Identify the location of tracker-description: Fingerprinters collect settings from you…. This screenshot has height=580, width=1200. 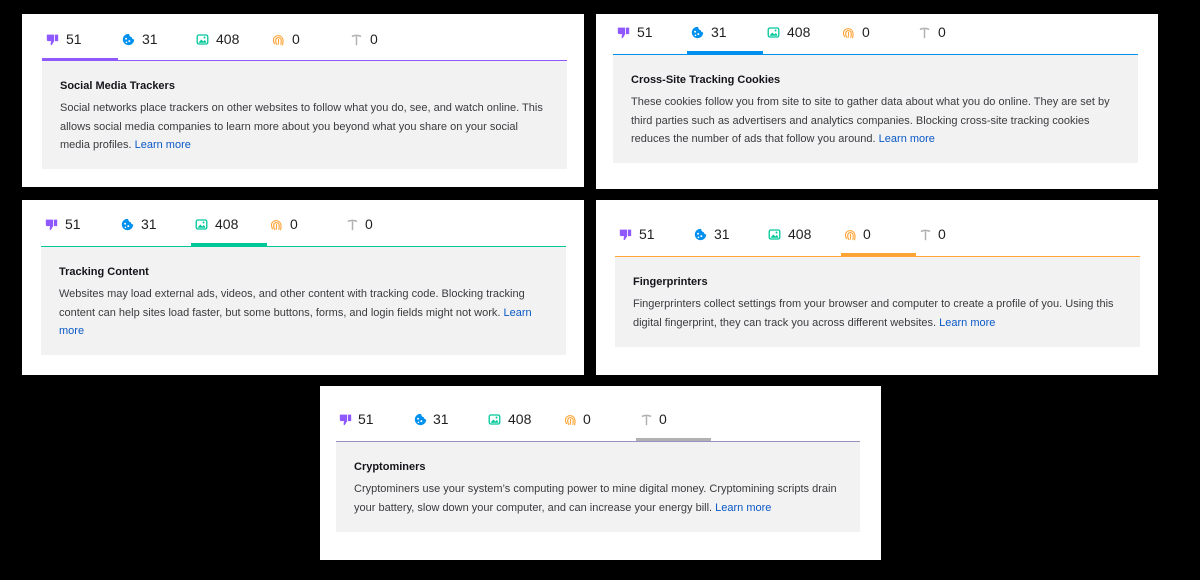
(877, 313).